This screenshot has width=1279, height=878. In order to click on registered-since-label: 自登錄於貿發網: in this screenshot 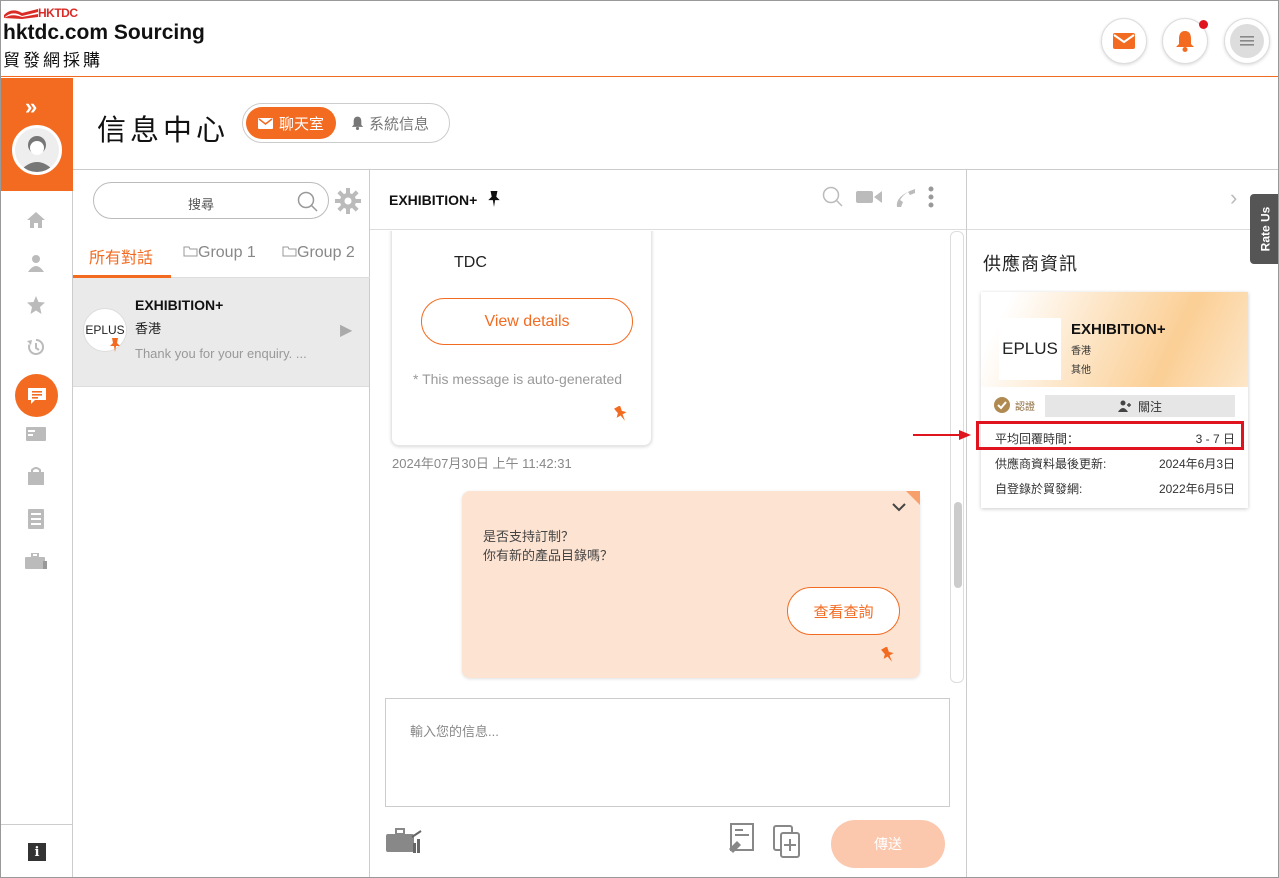, I will do `click(1039, 489)`.